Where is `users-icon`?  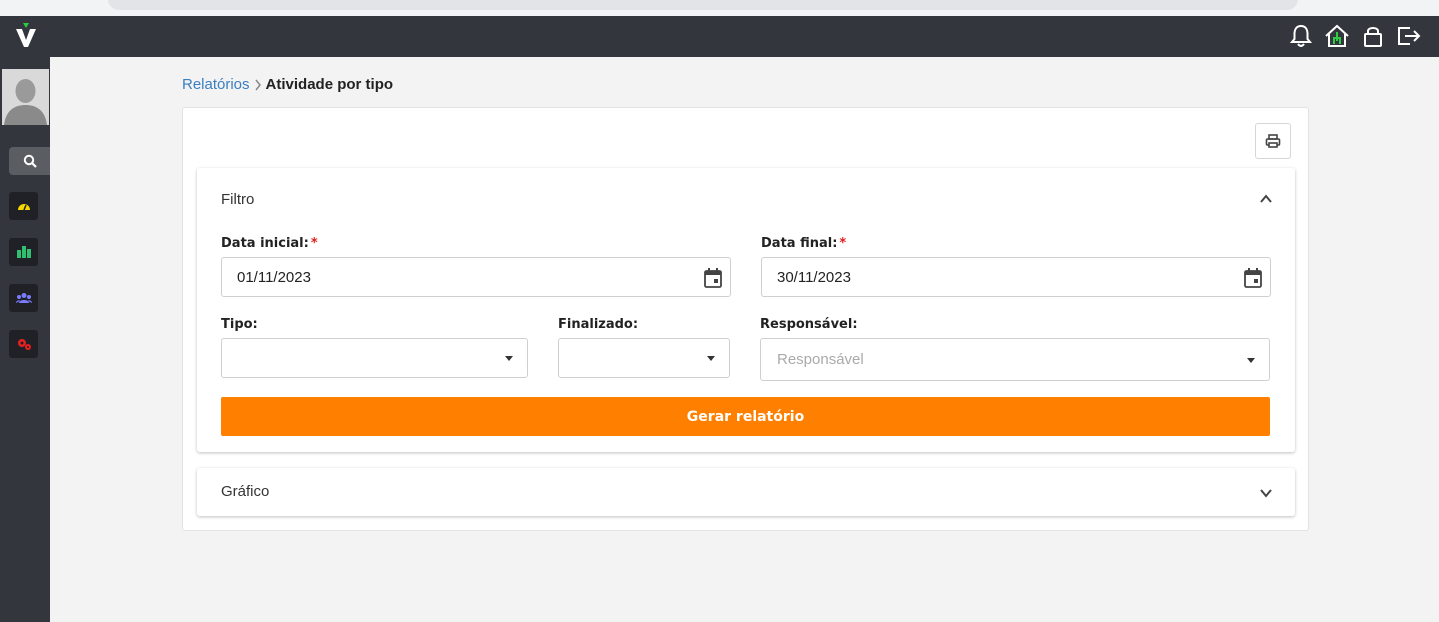 users-icon is located at coordinates (23, 298).